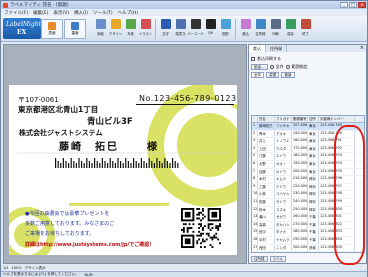 The height and width of the screenshot is (277, 368). What do you see at coordinates (362, 5) in the screenshot?
I see `close-button: ×` at bounding box center [362, 5].